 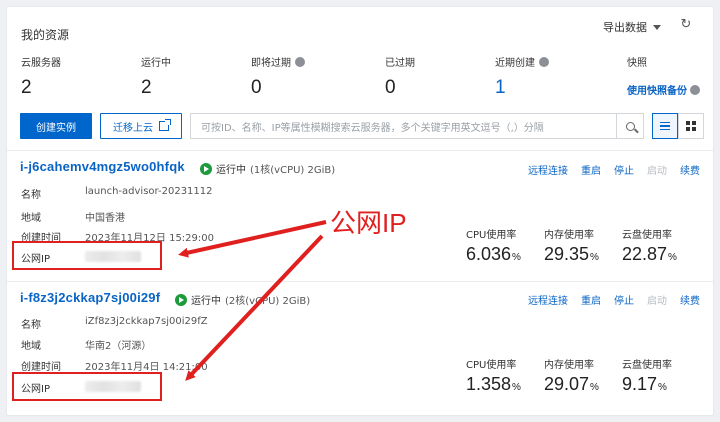 I want to click on external-link-icon, so click(x=165, y=125).